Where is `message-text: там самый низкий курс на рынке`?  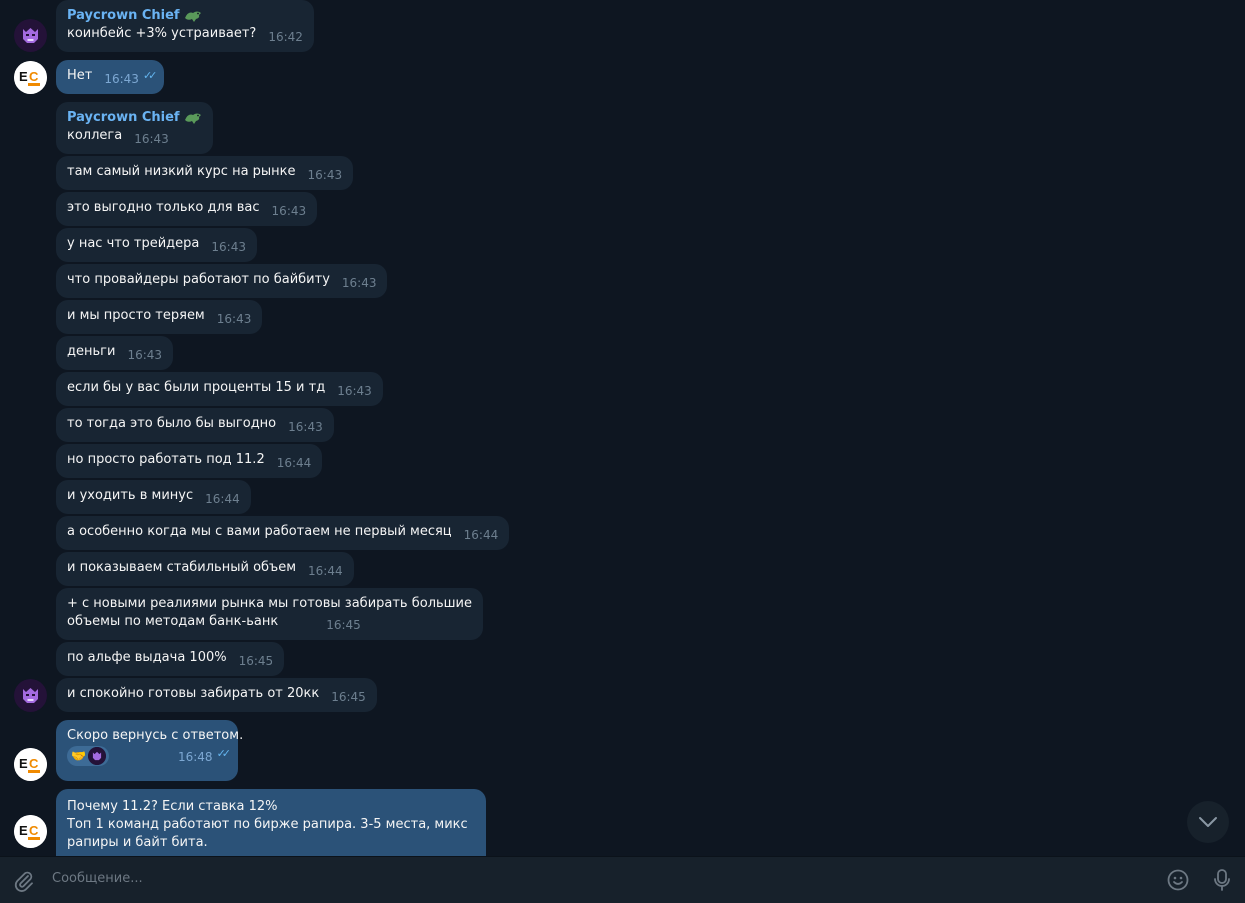 message-text: там самый низкий курс на рынке is located at coordinates (181, 171).